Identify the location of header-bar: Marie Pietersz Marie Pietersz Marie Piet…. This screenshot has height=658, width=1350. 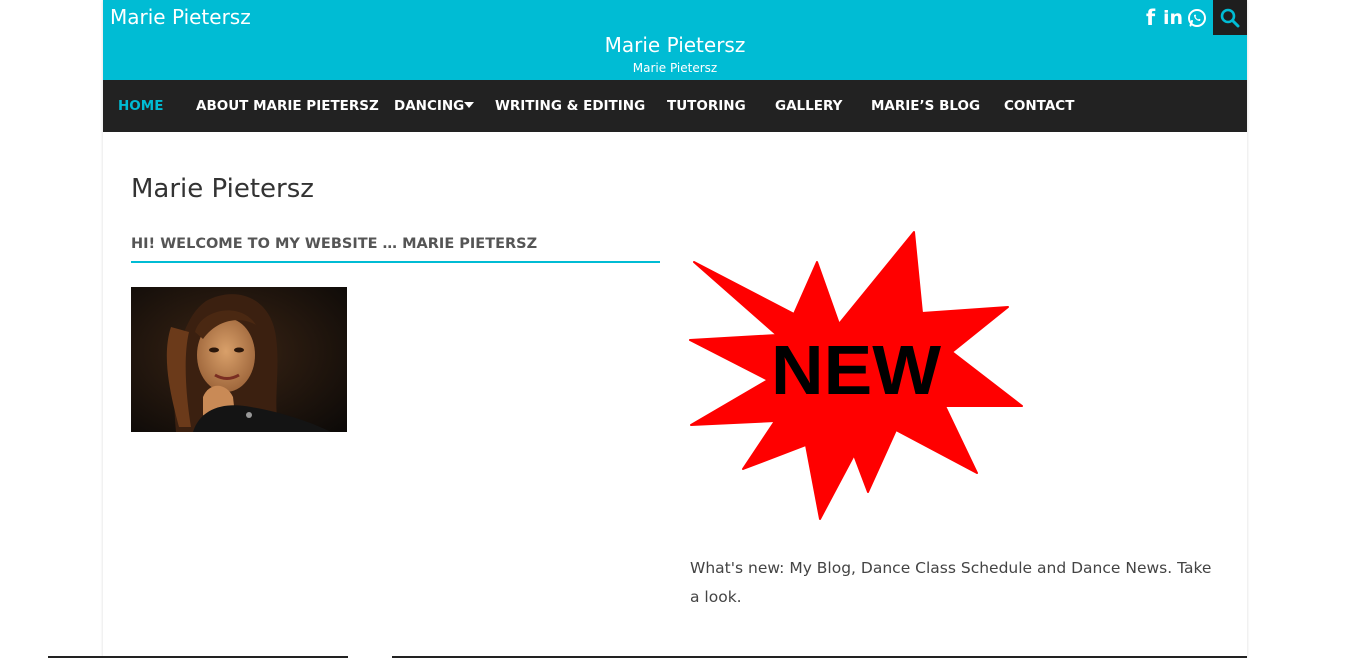
(675, 40).